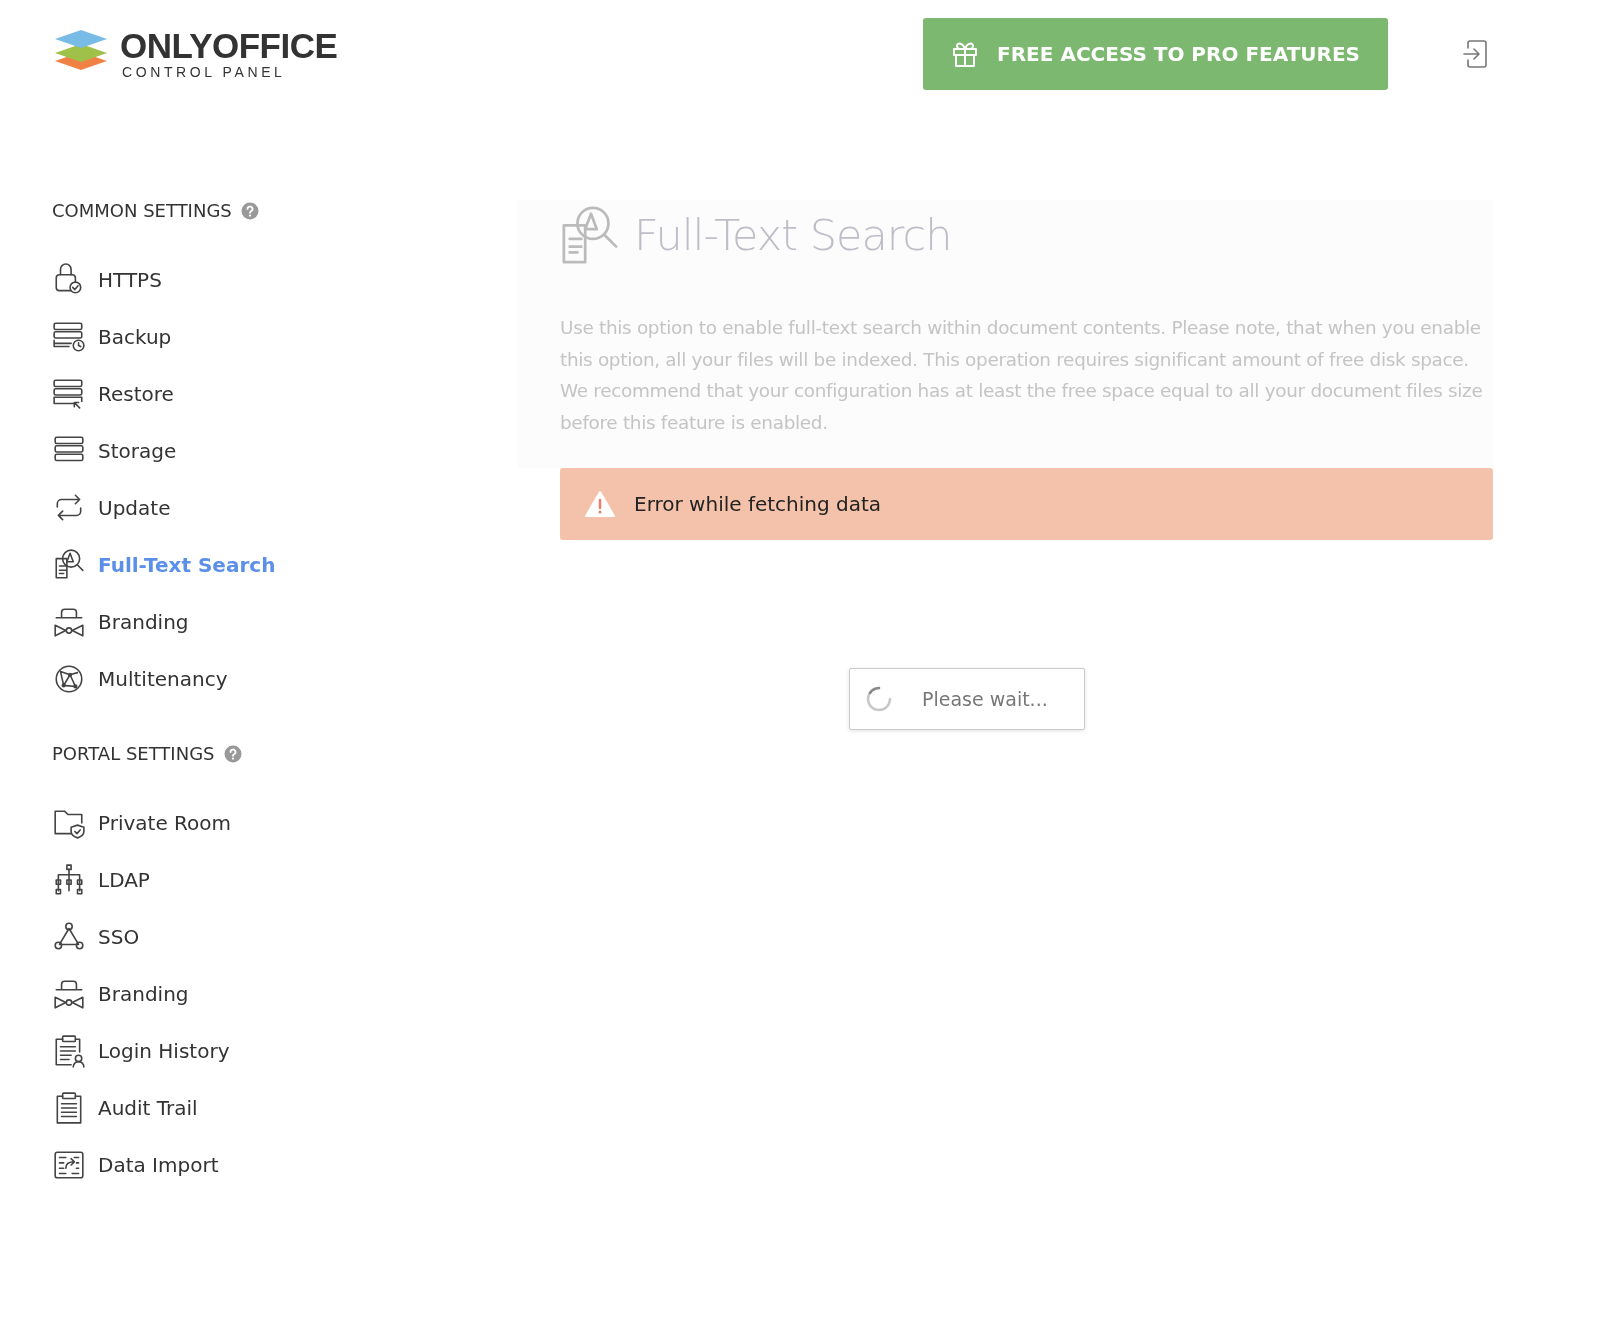 Image resolution: width=1600 pixels, height=1318 pixels. What do you see at coordinates (758, 504) in the screenshot?
I see `error-message: Error while fetching data` at bounding box center [758, 504].